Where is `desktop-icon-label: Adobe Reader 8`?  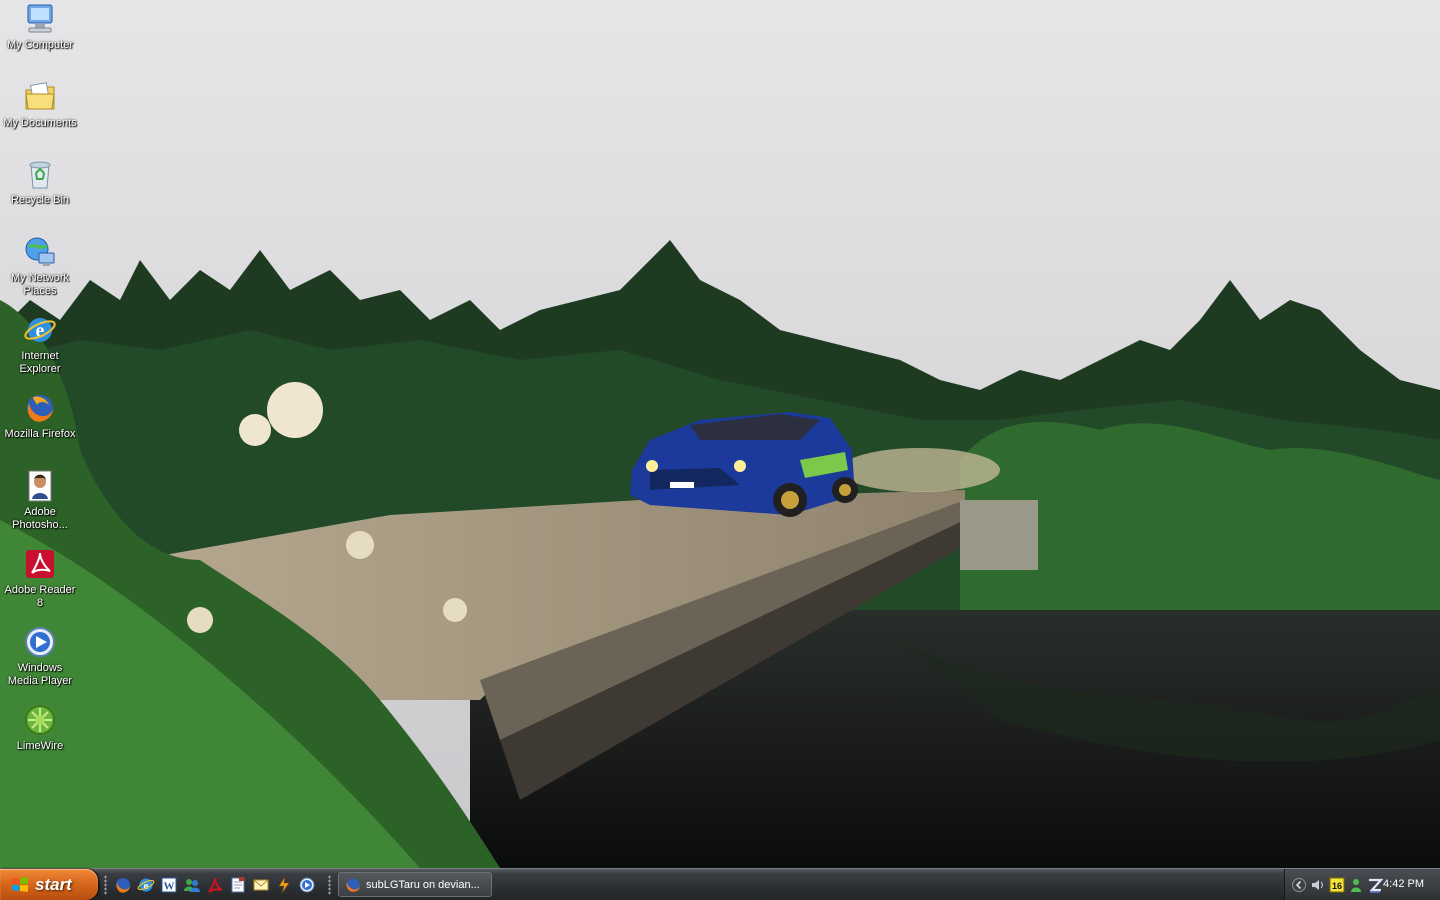
desktop-icon-label: Adobe Reader 8 is located at coordinates (40, 596).